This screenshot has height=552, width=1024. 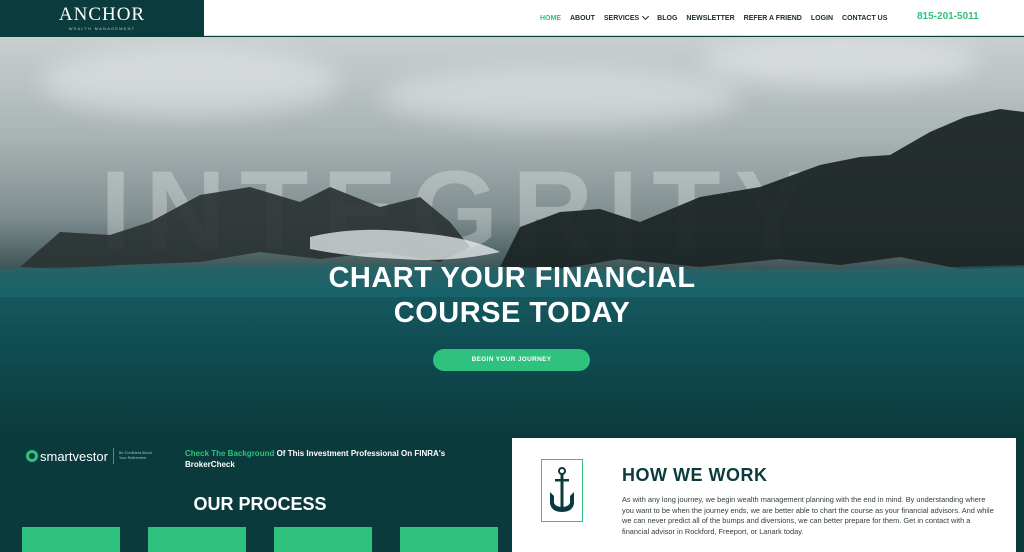 I want to click on logo-subtitle: WEALTH MANAGEMENT, so click(x=102, y=28).